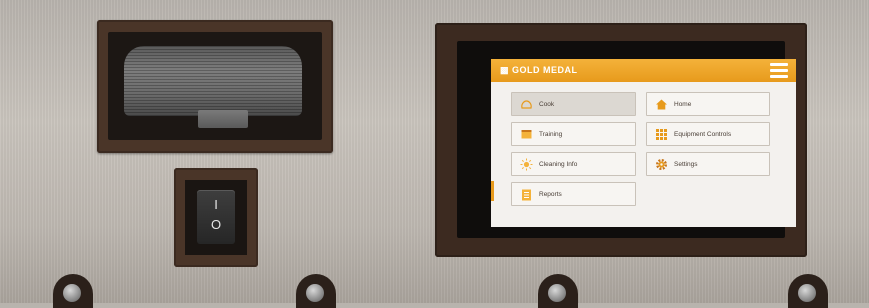 The image size is (869, 308). What do you see at coordinates (216, 204) in the screenshot?
I see `power-on-mark: I` at bounding box center [216, 204].